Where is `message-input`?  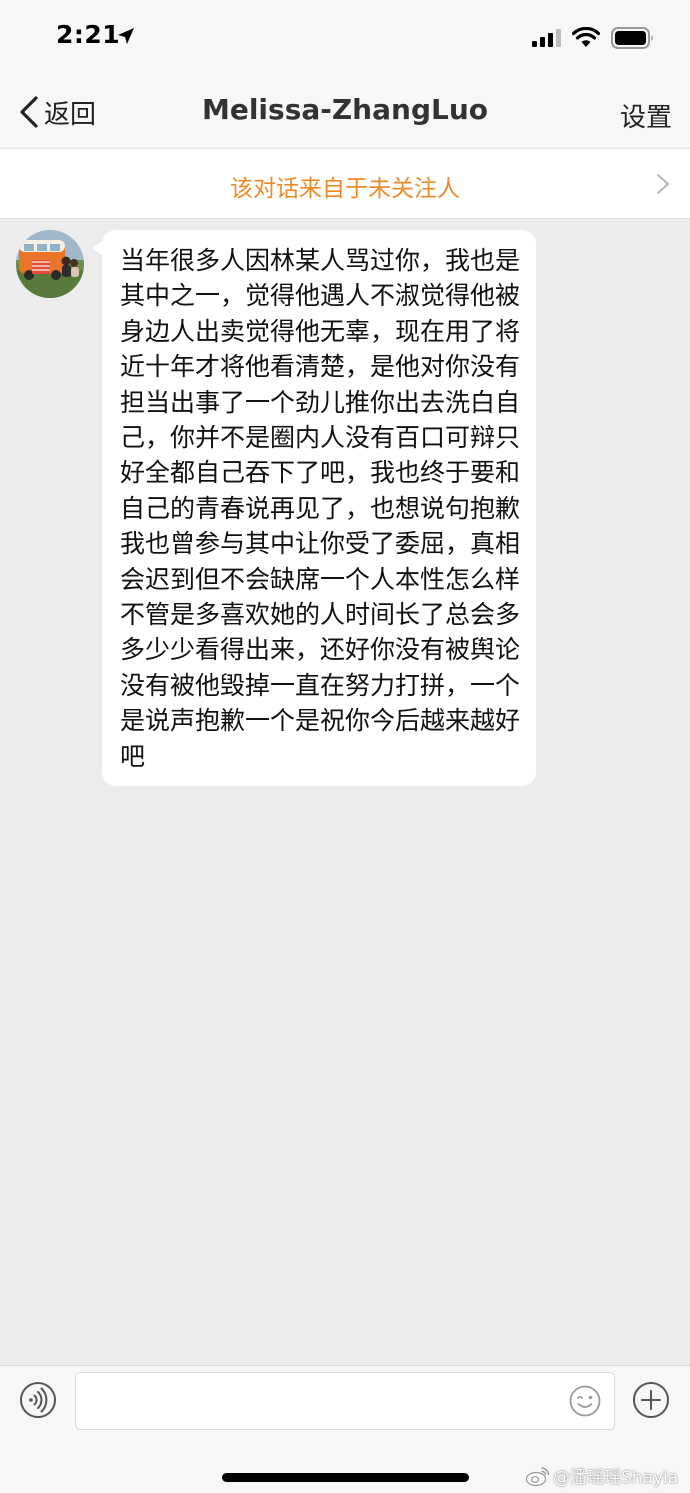 message-input is located at coordinates (345, 1401).